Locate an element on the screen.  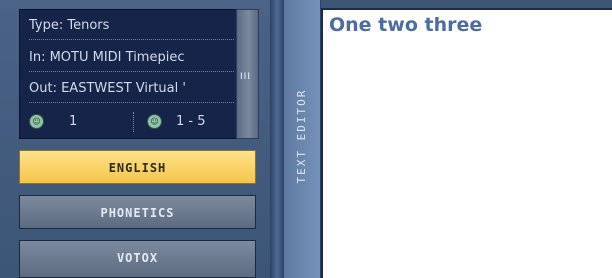
range-value: 1 - 5 is located at coordinates (191, 122).